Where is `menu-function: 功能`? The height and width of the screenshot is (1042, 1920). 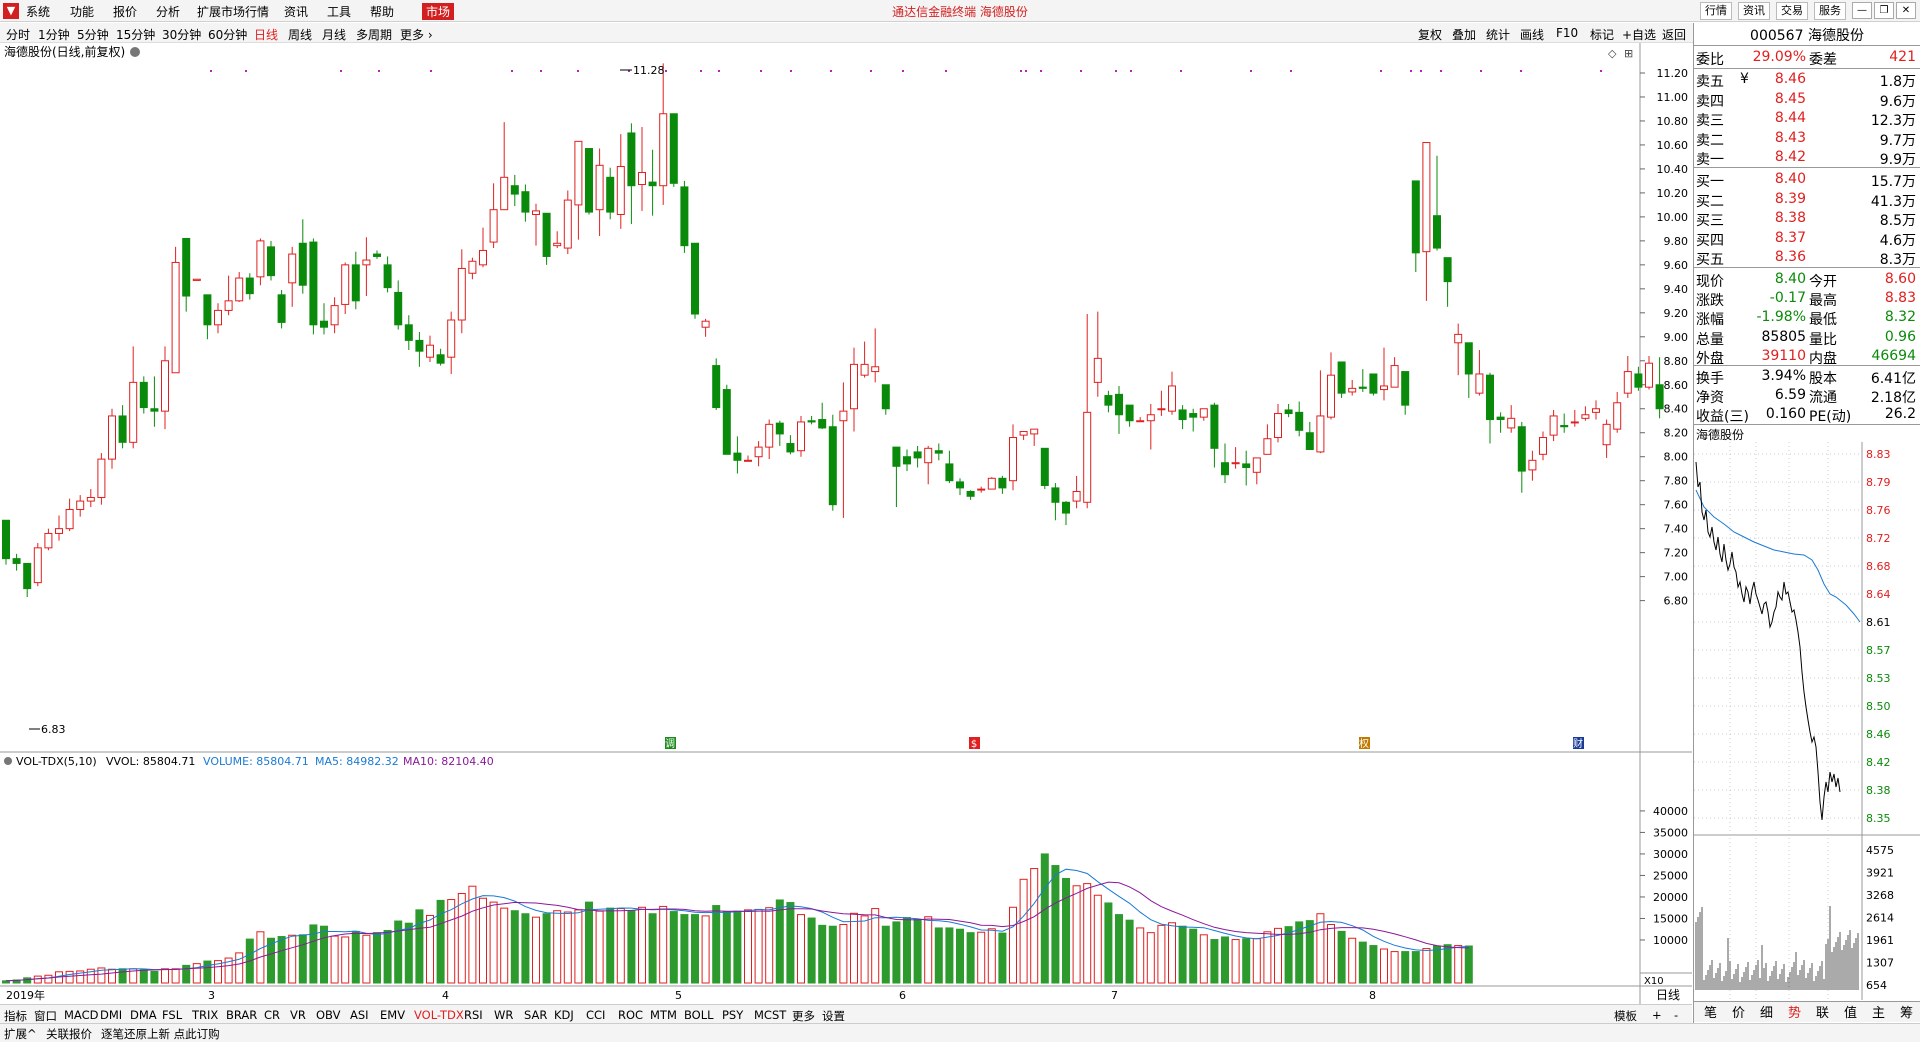
menu-function: 功能 is located at coordinates (82, 11).